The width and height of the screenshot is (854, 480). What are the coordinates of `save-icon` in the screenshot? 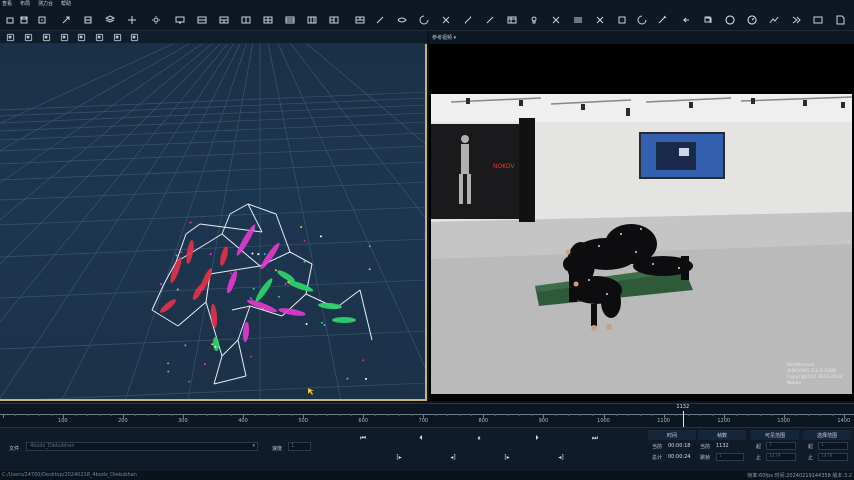 It's located at (24, 20).